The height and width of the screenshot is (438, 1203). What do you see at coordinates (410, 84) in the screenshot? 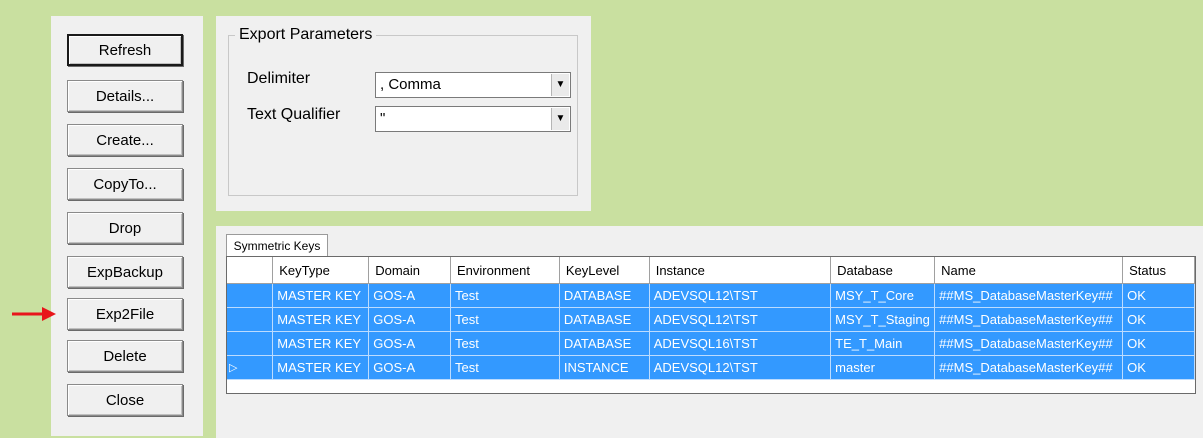
I see `delimiter-value: , Comma` at bounding box center [410, 84].